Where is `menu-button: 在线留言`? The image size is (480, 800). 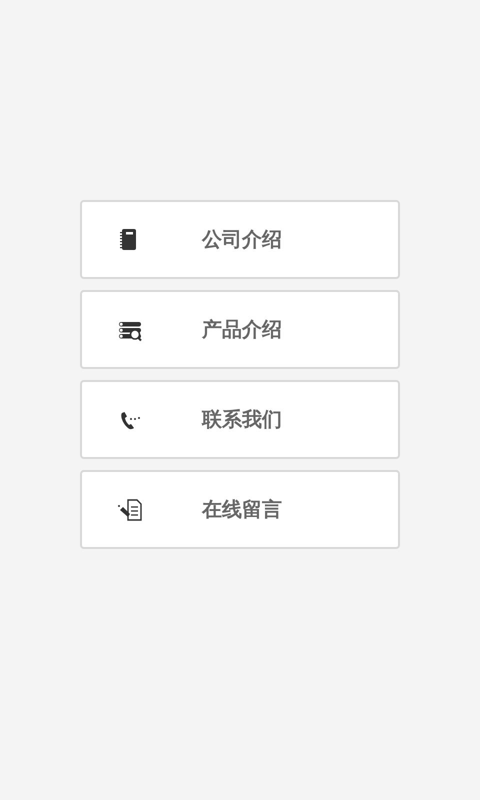 menu-button: 在线留言 is located at coordinates (240, 509).